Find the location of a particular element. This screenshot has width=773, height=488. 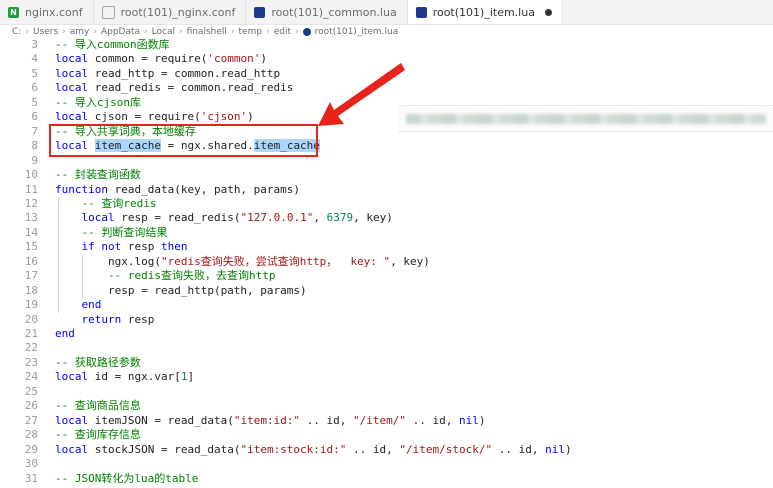

text-cursor-icon is located at coordinates (138, 150).